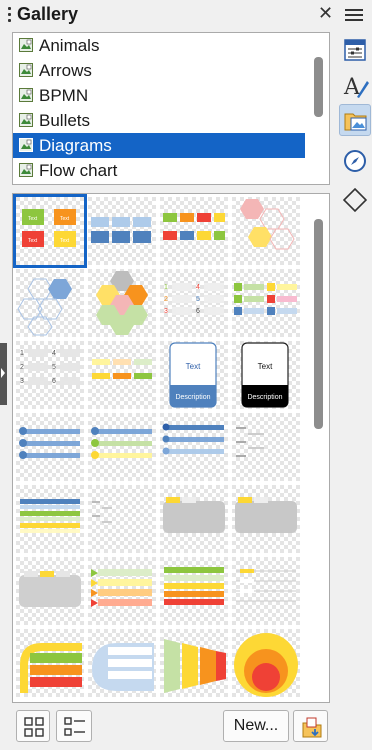  What do you see at coordinates (194, 591) in the screenshot?
I see `gallery-thumb-colored-stripes` at bounding box center [194, 591].